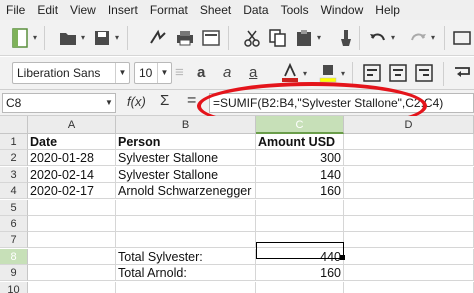 The image size is (474, 293). I want to click on copy-icon, so click(278, 38).